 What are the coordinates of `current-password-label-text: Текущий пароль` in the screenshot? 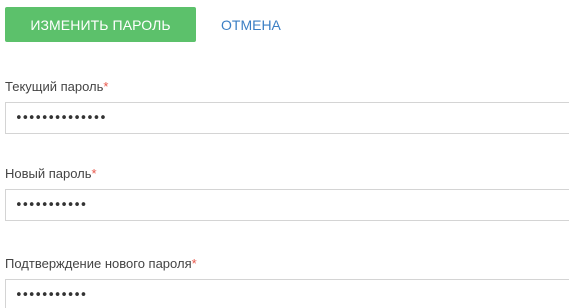 It's located at (54, 86).